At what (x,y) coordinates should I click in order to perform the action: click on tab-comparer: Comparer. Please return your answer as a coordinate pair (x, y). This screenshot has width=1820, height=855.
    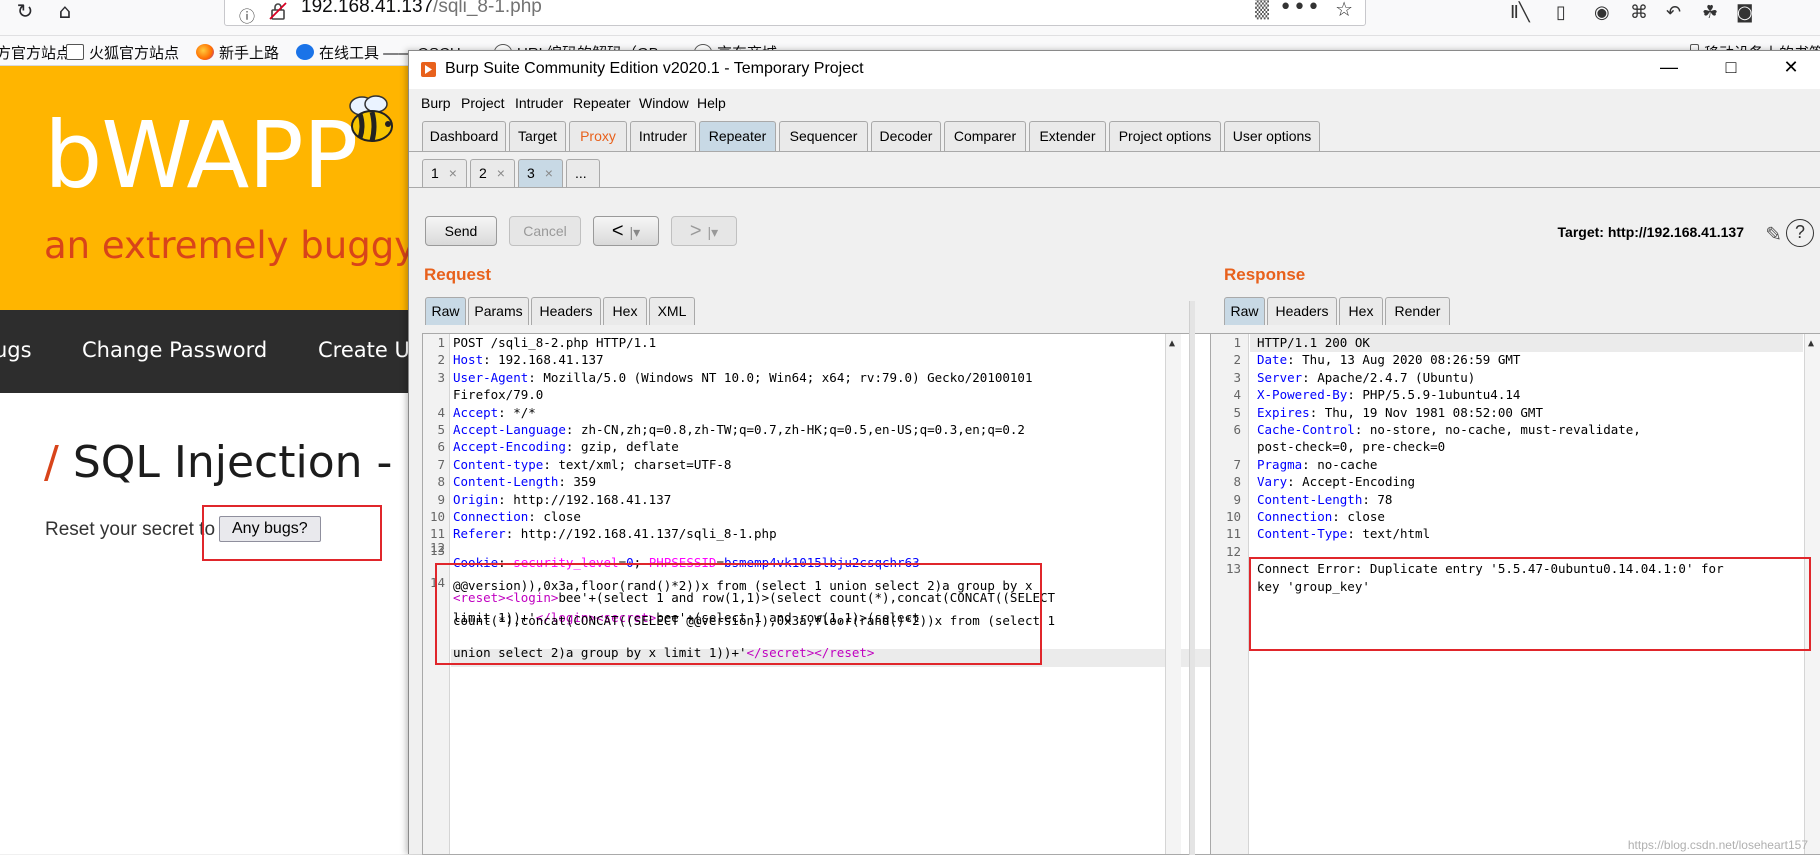
    Looking at the image, I should click on (985, 136).